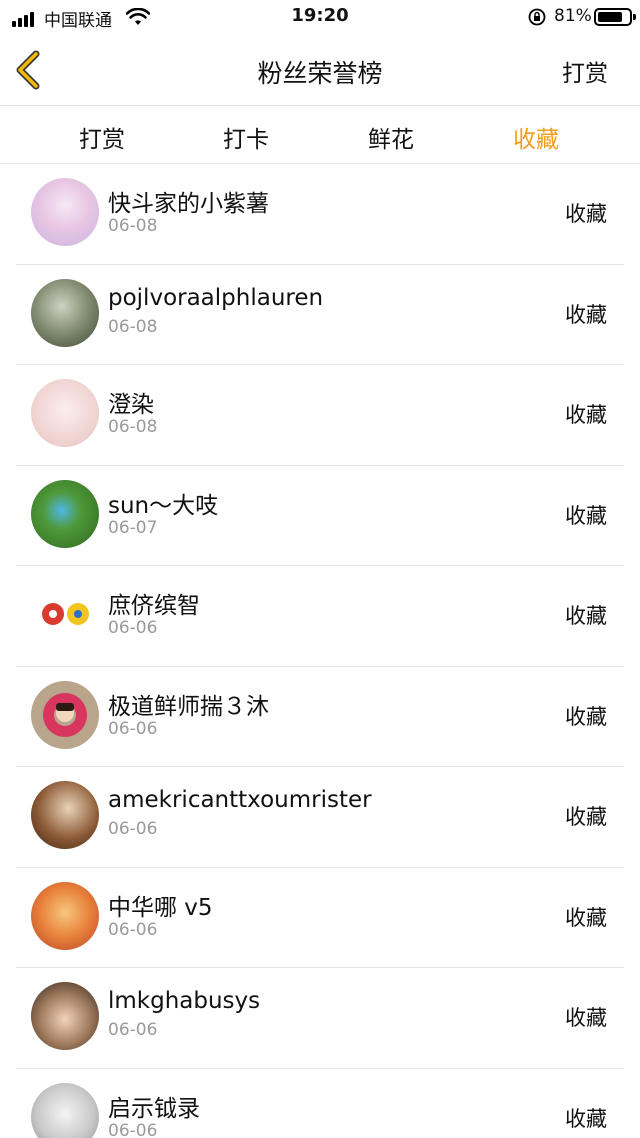 Image resolution: width=640 pixels, height=1138 pixels. Describe the element at coordinates (320, 73) in the screenshot. I see `page-title: 粉丝荣誉榜` at that location.